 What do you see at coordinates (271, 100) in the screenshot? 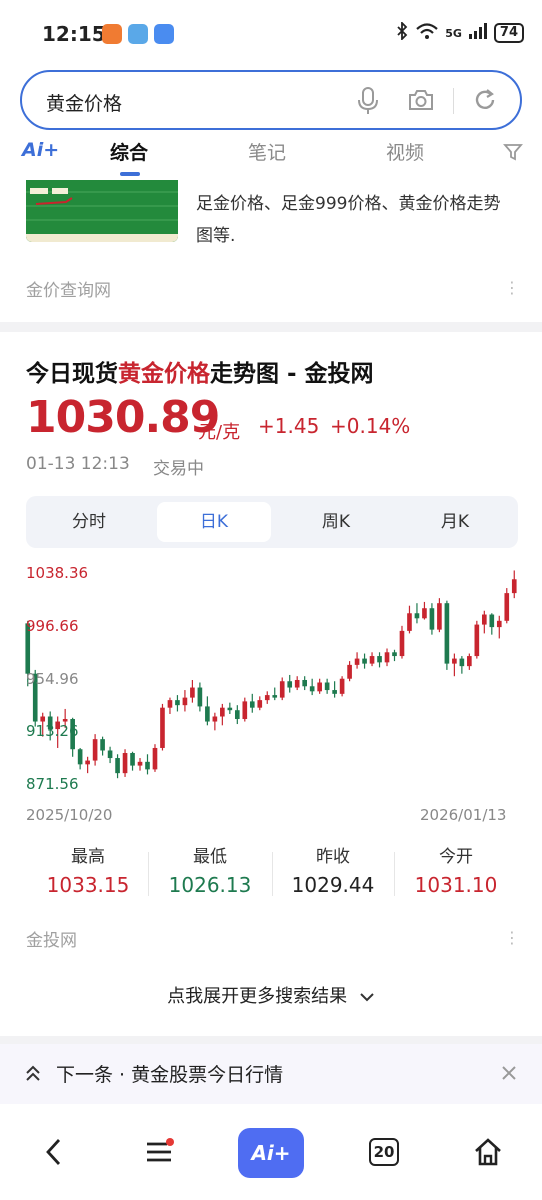
I see `search-box: 黄金价格` at bounding box center [271, 100].